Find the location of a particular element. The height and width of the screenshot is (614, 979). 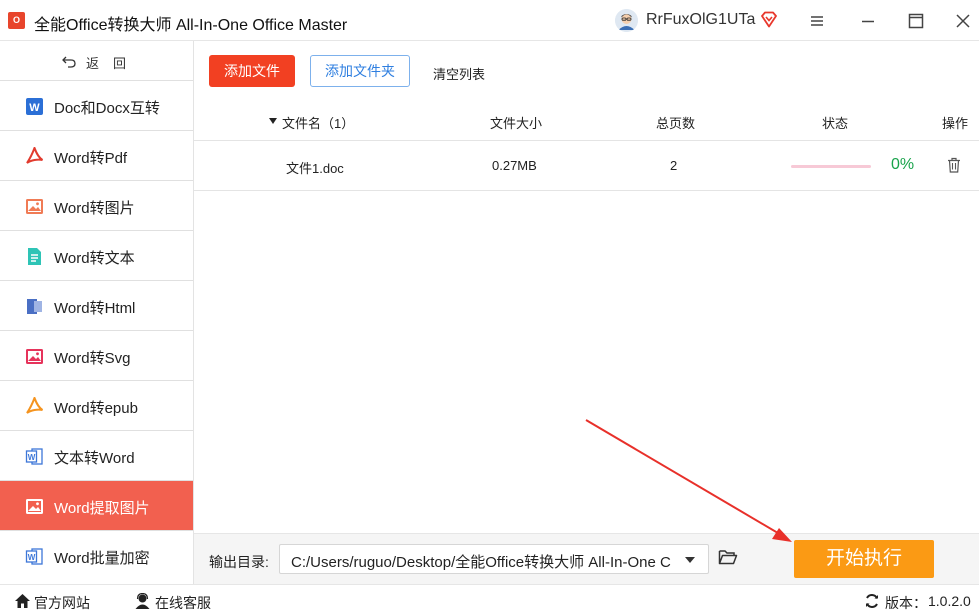

version-number: 1.0.2.0 is located at coordinates (949, 601).